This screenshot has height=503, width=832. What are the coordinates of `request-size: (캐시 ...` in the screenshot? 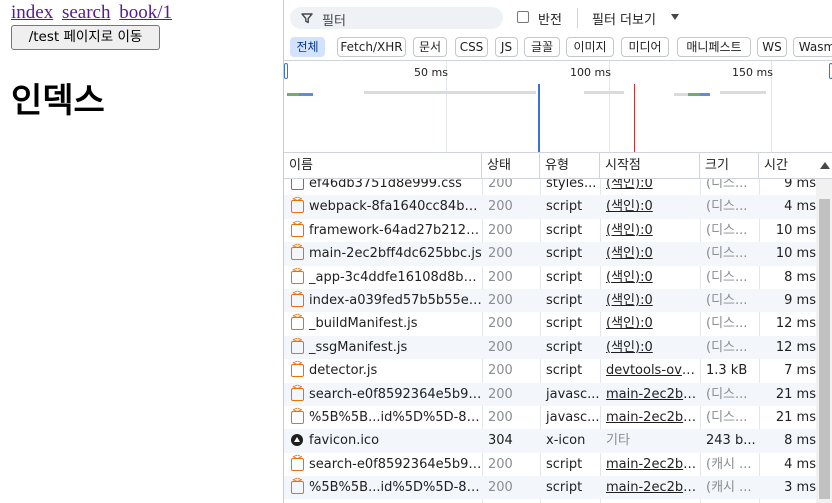 It's located at (729, 488).